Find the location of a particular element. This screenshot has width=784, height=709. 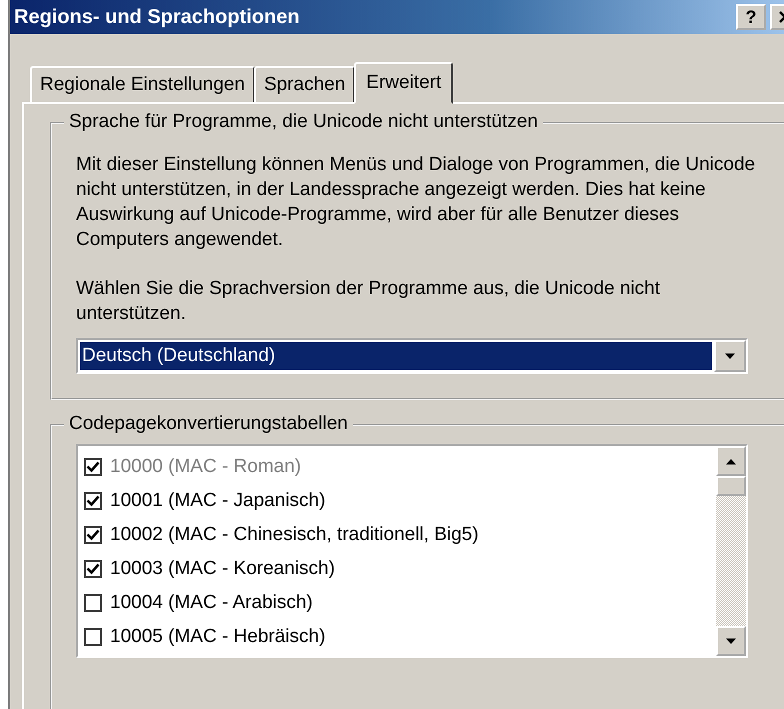

scroll-down-button is located at coordinates (731, 641).